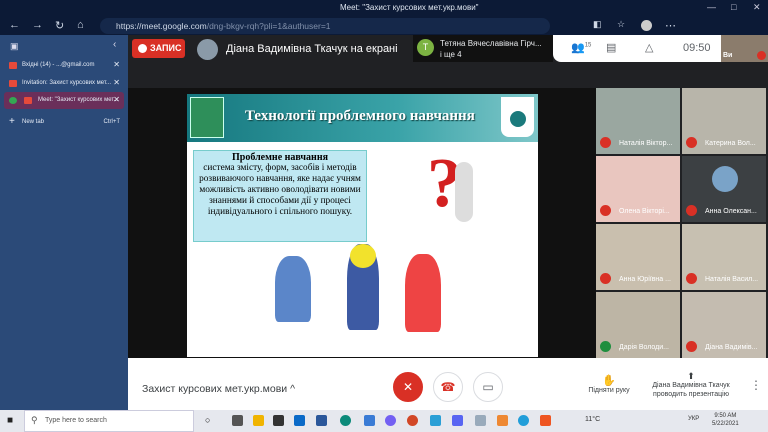  Describe the element at coordinates (693, 419) in the screenshot. I see `language: УКР` at that location.